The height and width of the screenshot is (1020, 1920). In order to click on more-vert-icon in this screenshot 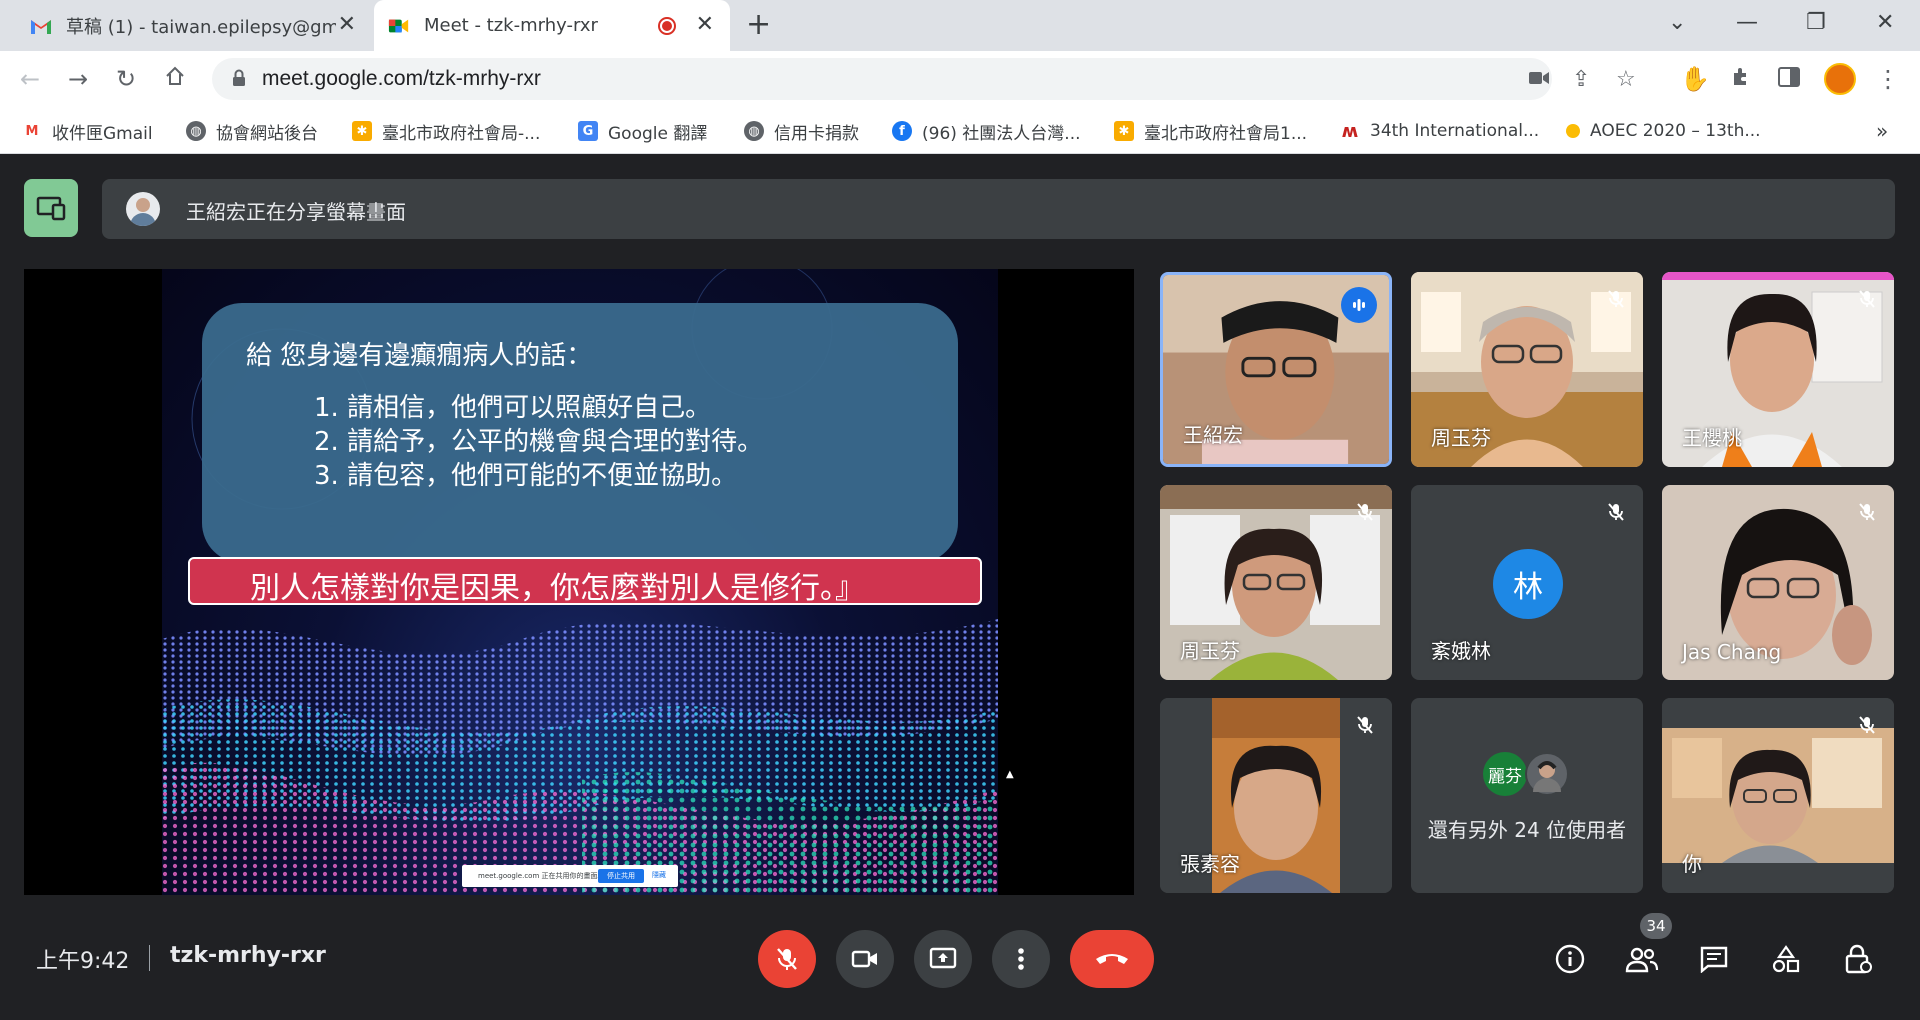, I will do `click(1021, 959)`.